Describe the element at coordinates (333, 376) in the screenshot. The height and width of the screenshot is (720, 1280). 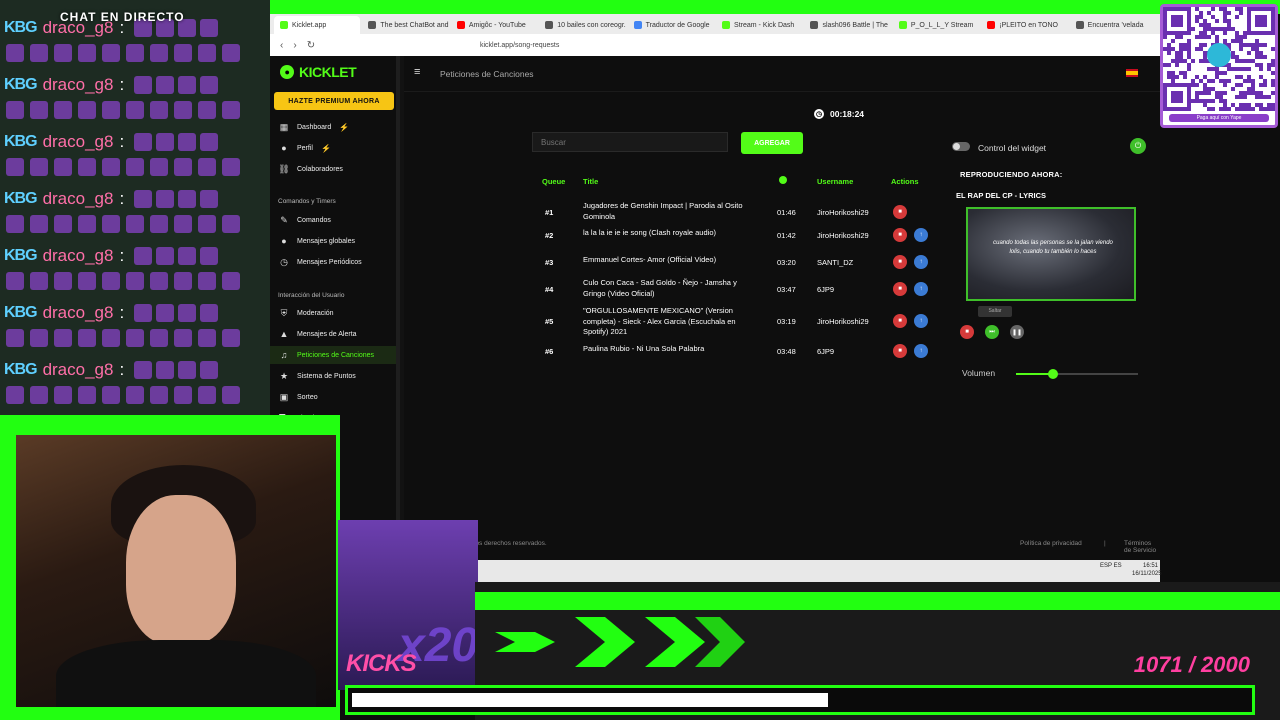
I see `nav-item-sistema: ★ Sistema de Puntos` at that location.